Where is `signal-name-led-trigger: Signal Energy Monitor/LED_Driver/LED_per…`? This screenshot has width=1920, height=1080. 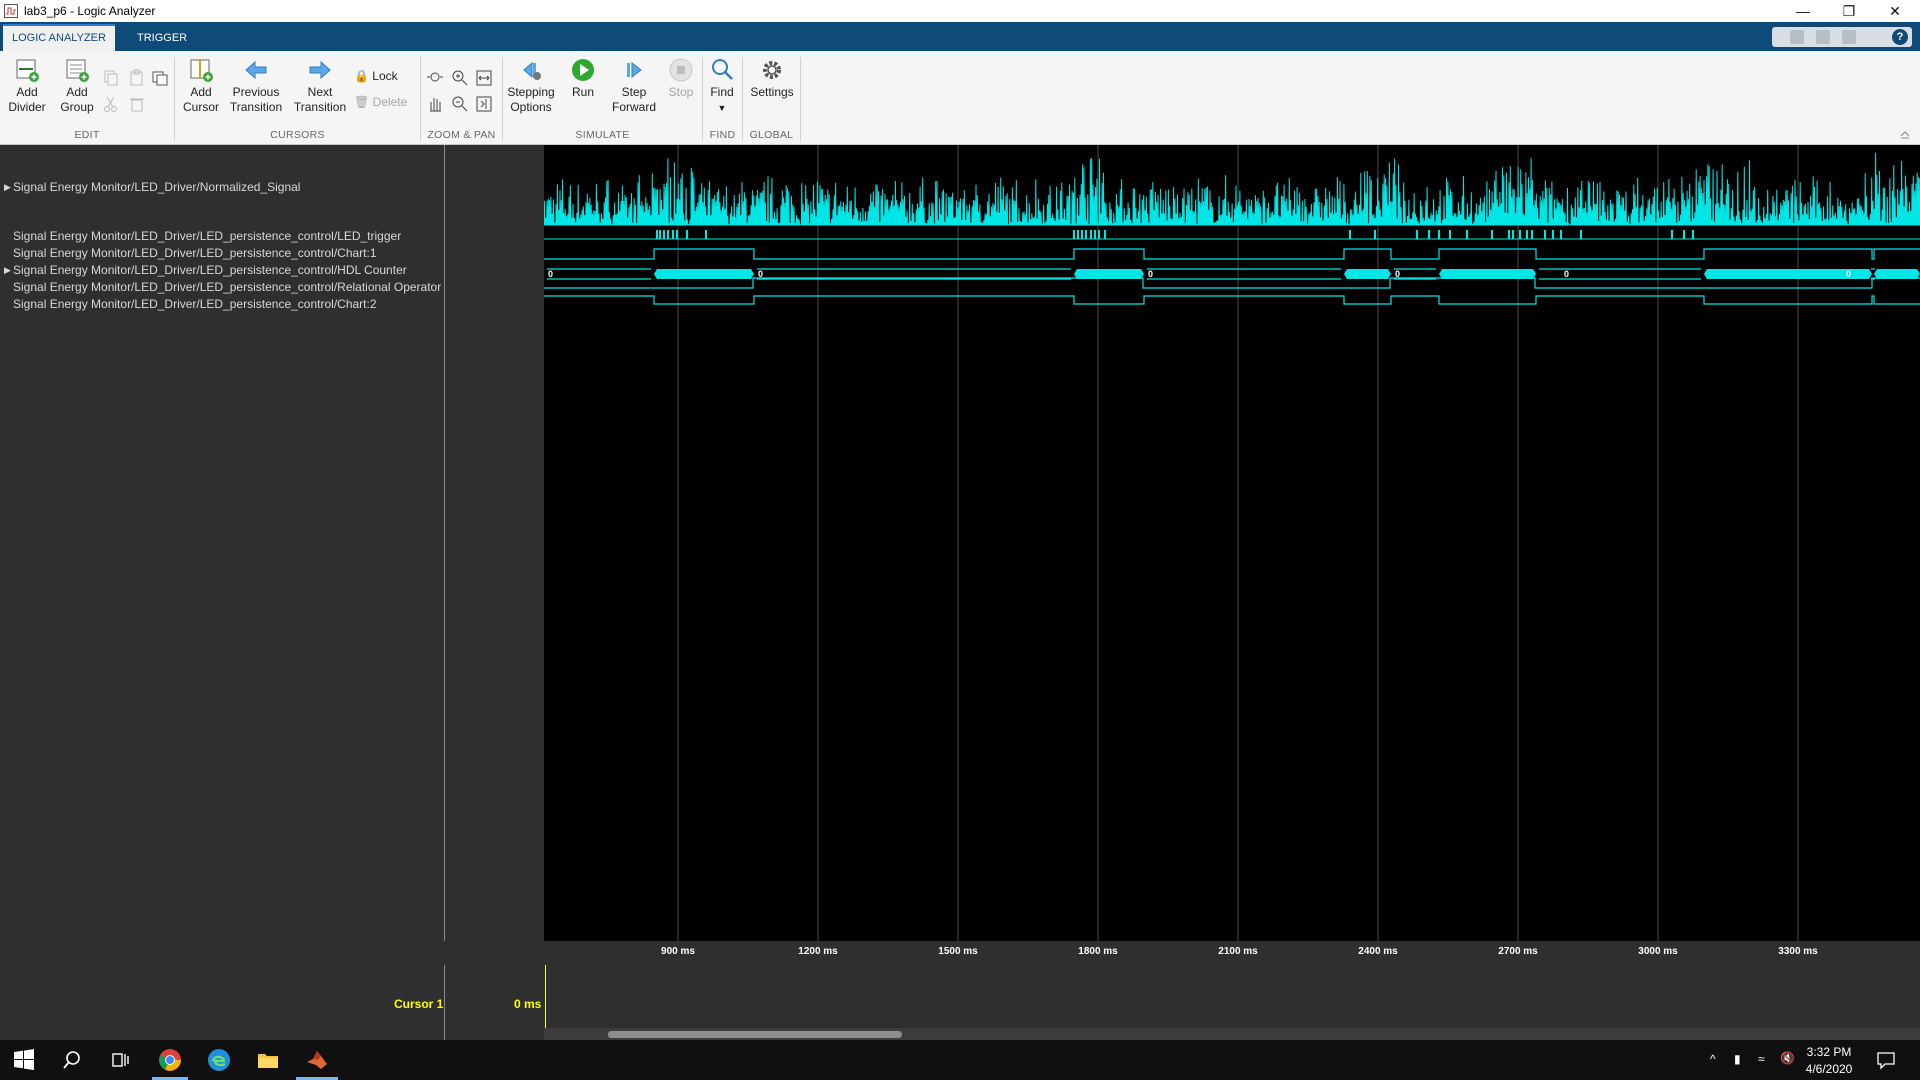 signal-name-led-trigger: Signal Energy Monitor/LED_Driver/LED_per… is located at coordinates (207, 236).